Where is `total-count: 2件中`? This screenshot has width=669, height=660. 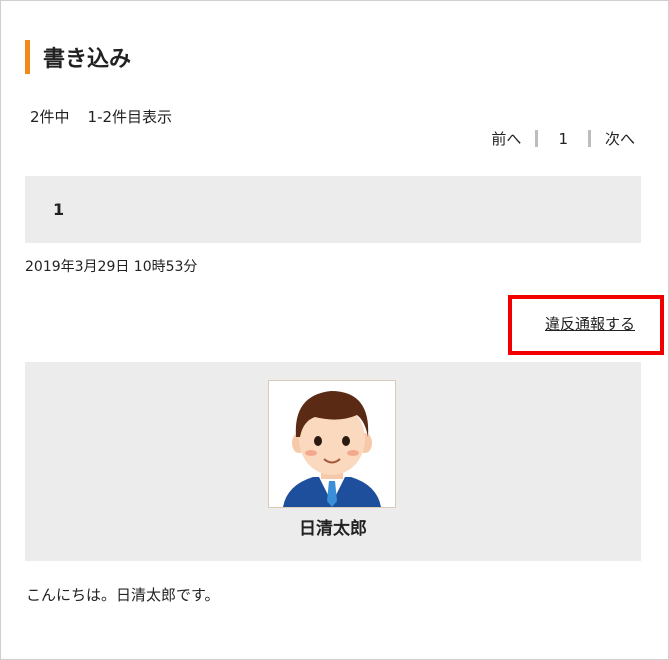
total-count: 2件中 is located at coordinates (50, 117).